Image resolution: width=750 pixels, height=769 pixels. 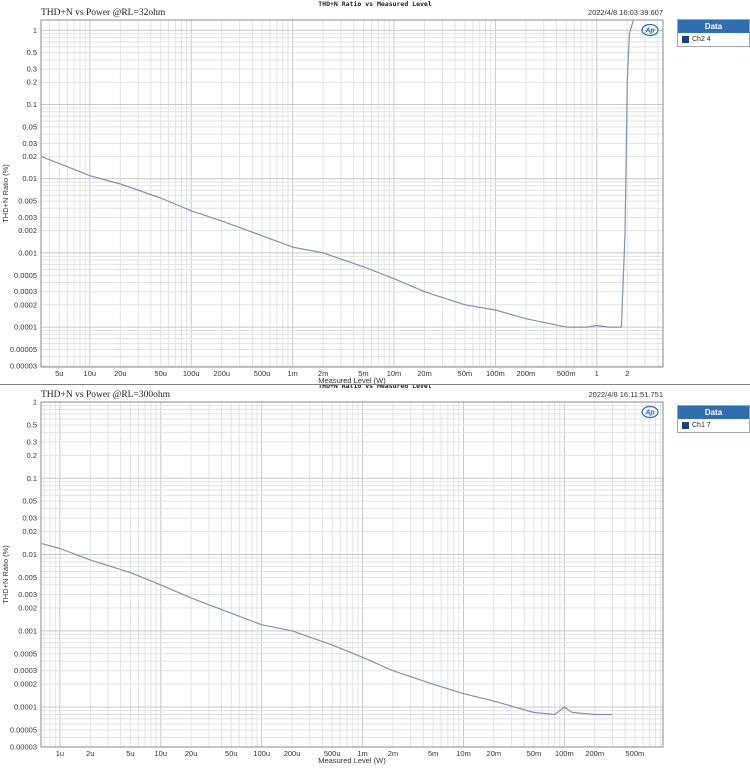 What do you see at coordinates (701, 39) in the screenshot?
I see `legend-label: Ch2 4` at bounding box center [701, 39].